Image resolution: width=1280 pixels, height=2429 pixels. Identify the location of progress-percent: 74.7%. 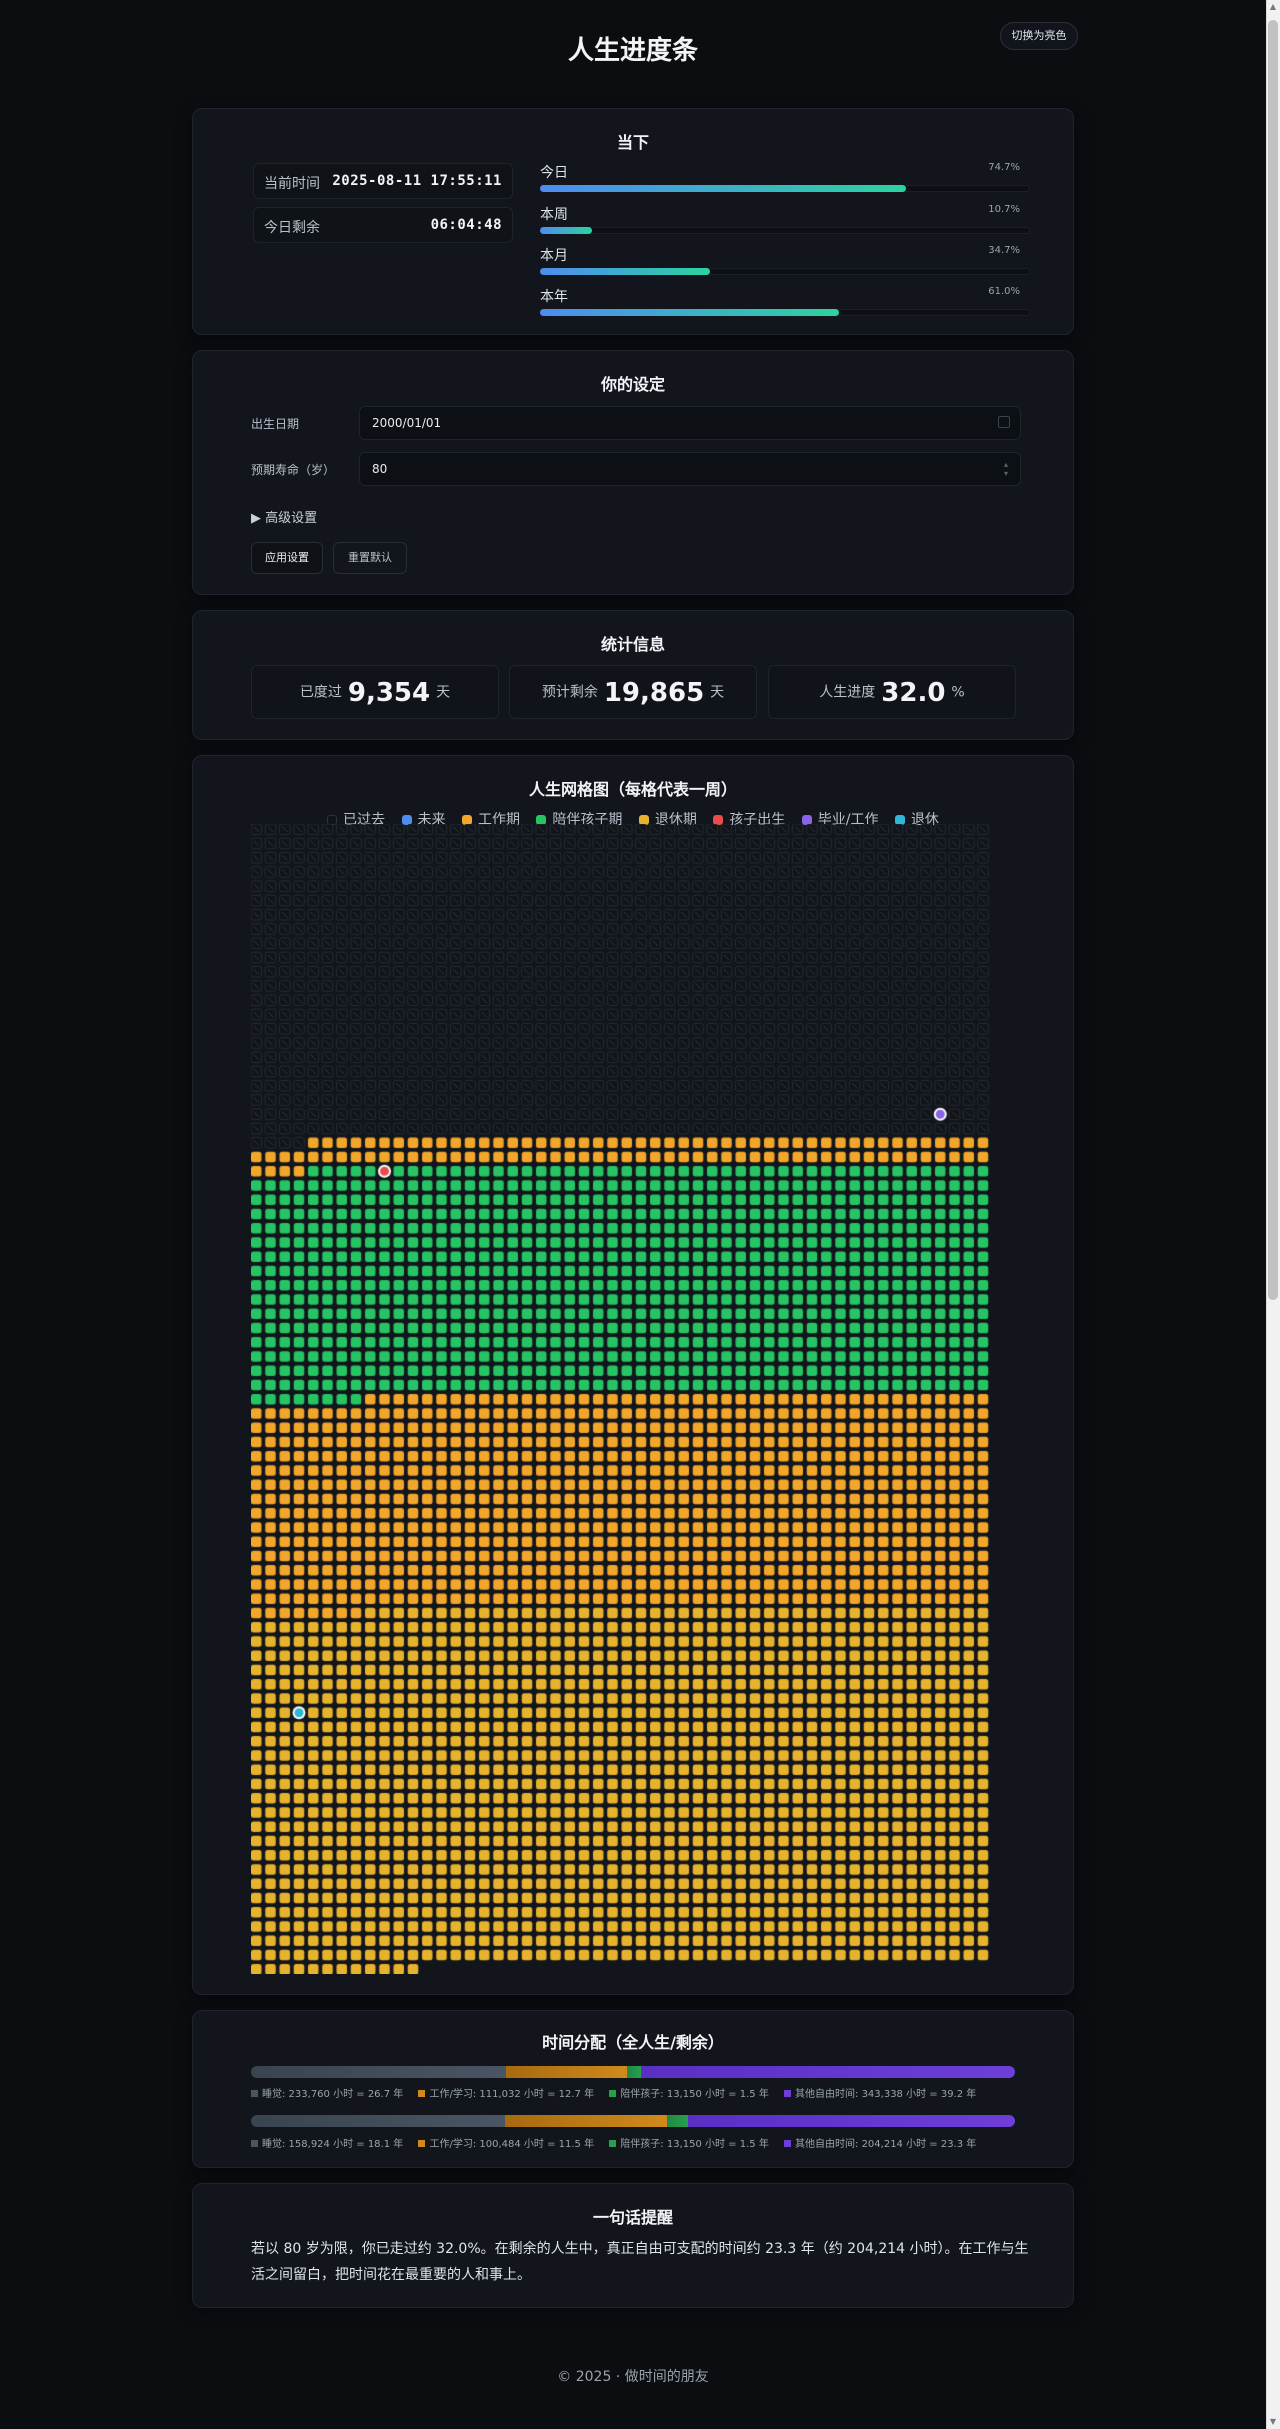
(1004, 167).